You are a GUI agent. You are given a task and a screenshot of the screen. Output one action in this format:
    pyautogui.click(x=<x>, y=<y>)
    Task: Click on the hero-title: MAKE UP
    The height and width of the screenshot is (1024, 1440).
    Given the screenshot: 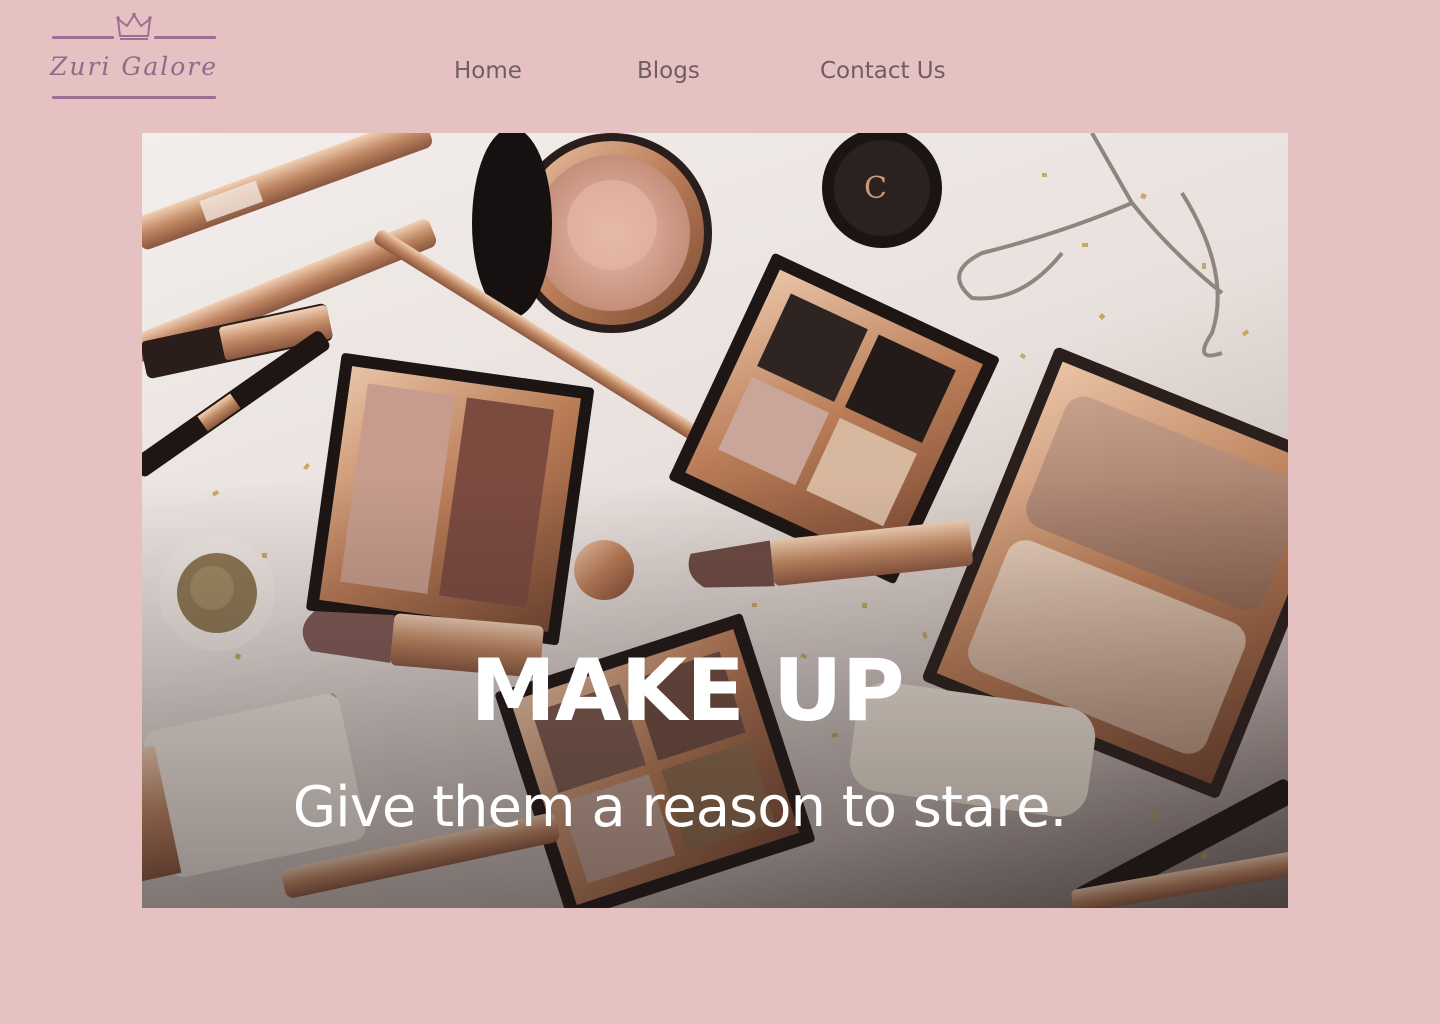 What is the action you would take?
    pyautogui.click(x=687, y=691)
    